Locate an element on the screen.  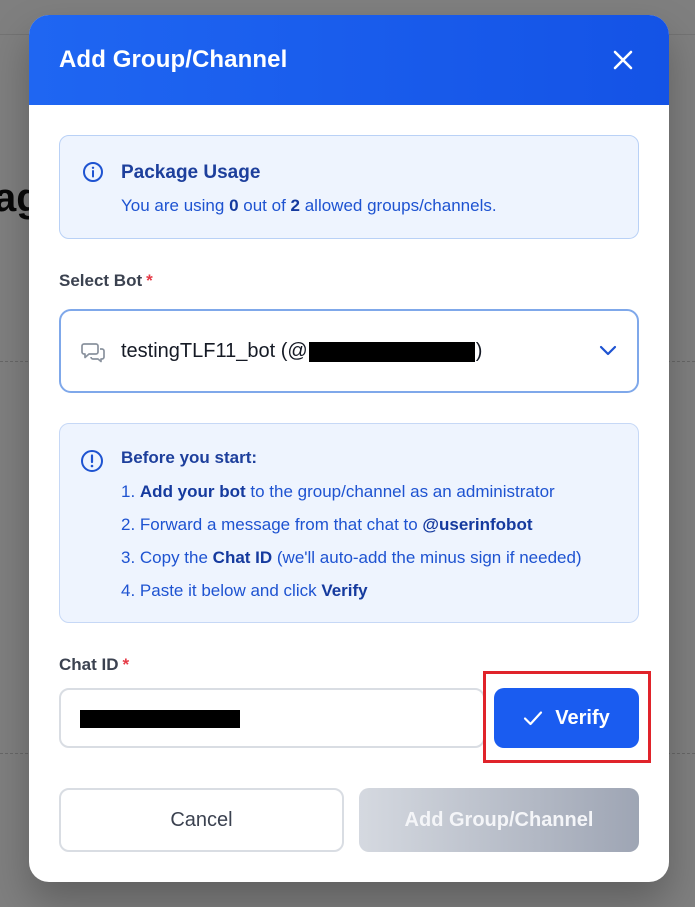
step-text: 3. Copy the is located at coordinates (167, 557).